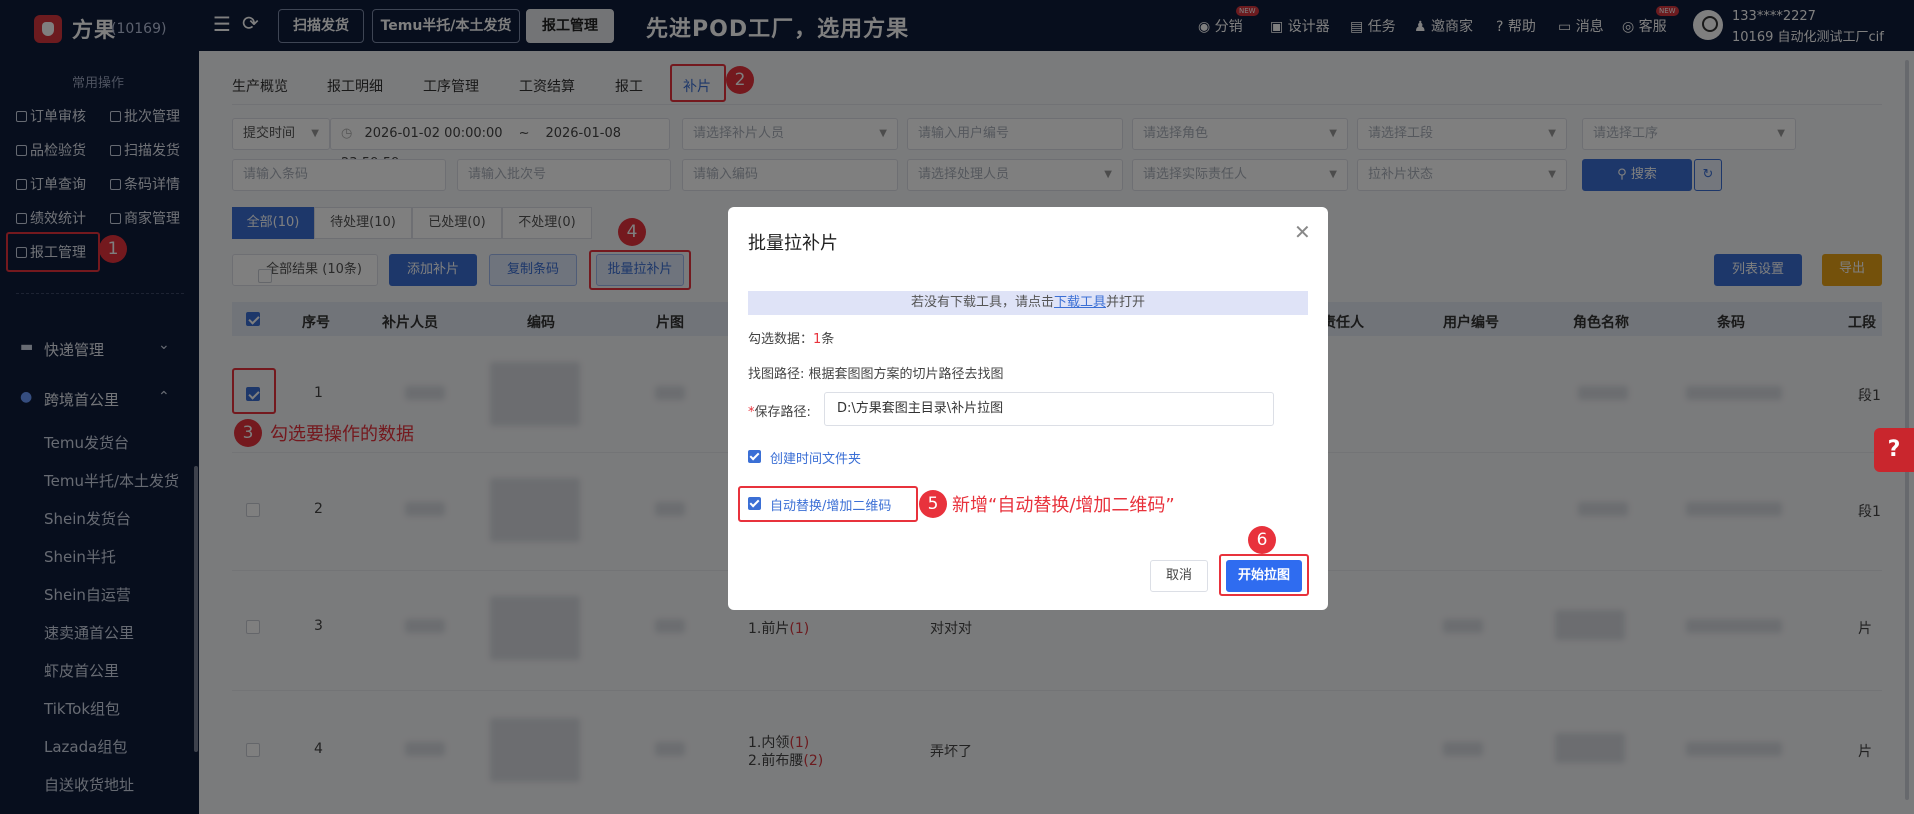  I want to click on download-tip: 若没有下载工具，请点击下载工具并打开, so click(1028, 303).